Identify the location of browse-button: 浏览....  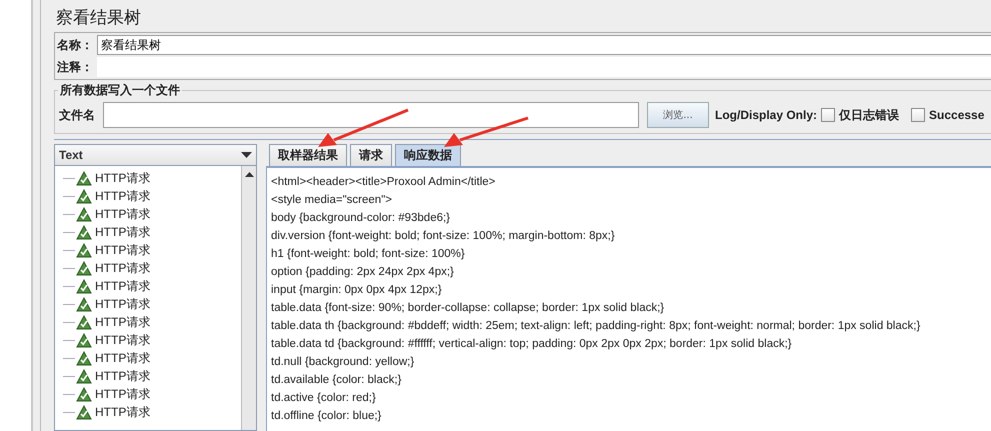
(678, 115).